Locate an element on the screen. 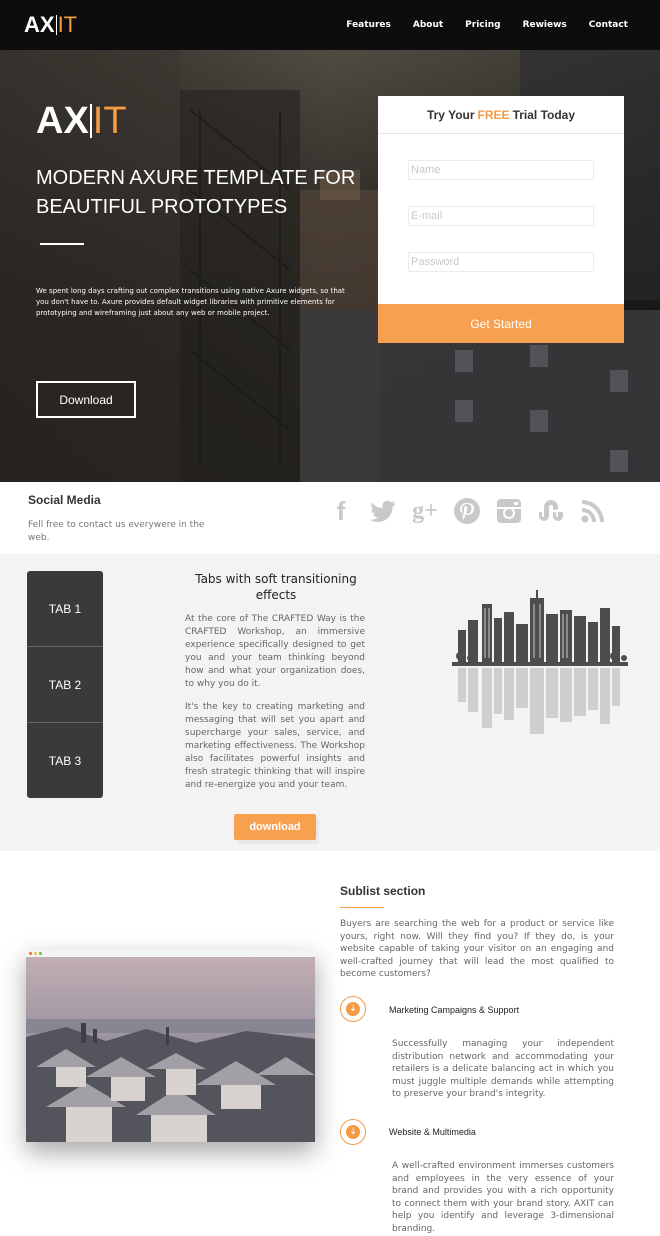  nav-item-pricing: Pricing is located at coordinates (482, 25).